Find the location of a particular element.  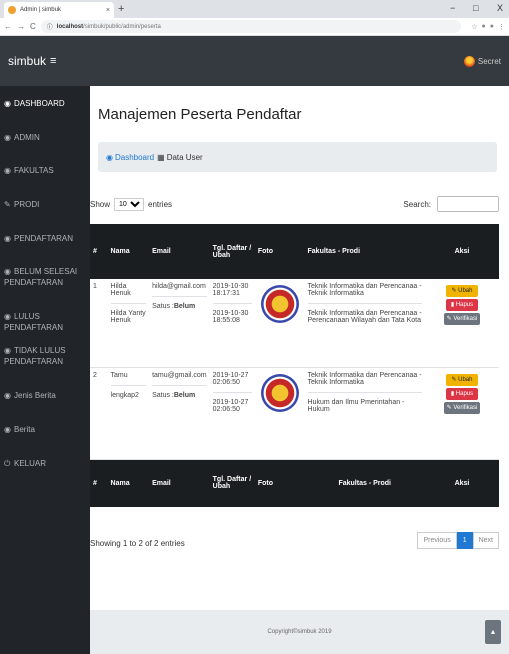

sidebar-item-dashboard: ◉ DASHBOARD is located at coordinates (45, 103).